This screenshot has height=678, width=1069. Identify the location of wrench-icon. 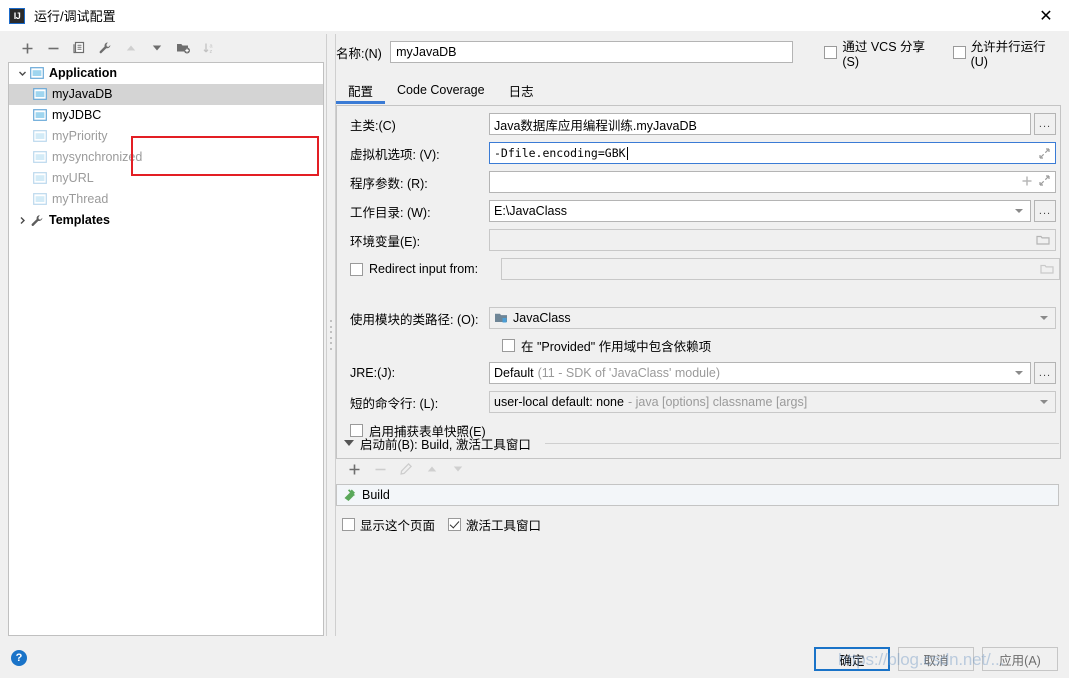
(105, 48).